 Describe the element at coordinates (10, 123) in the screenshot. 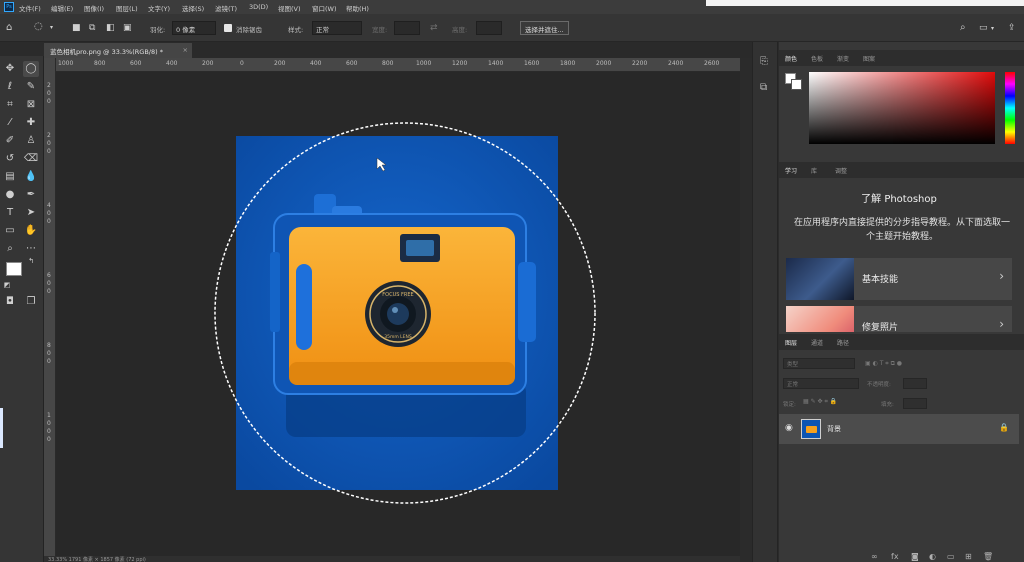

I see `eyedropper-tool-icon: ⁄` at that location.